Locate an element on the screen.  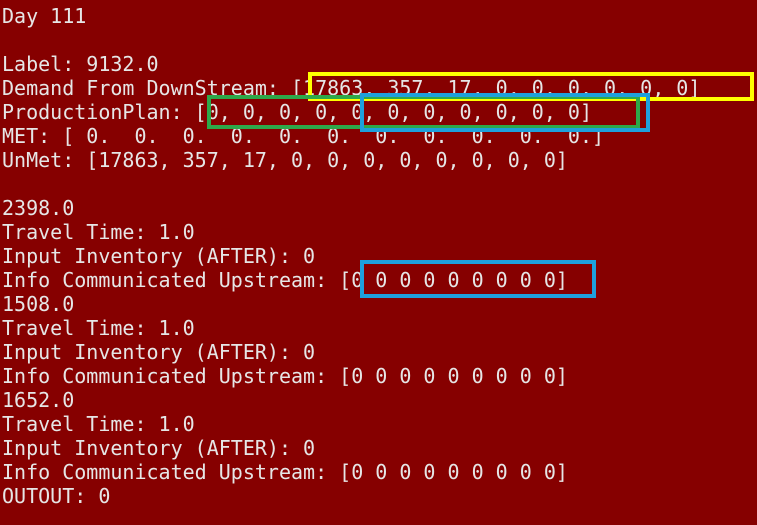
day-line: Day 111 is located at coordinates (44, 16).